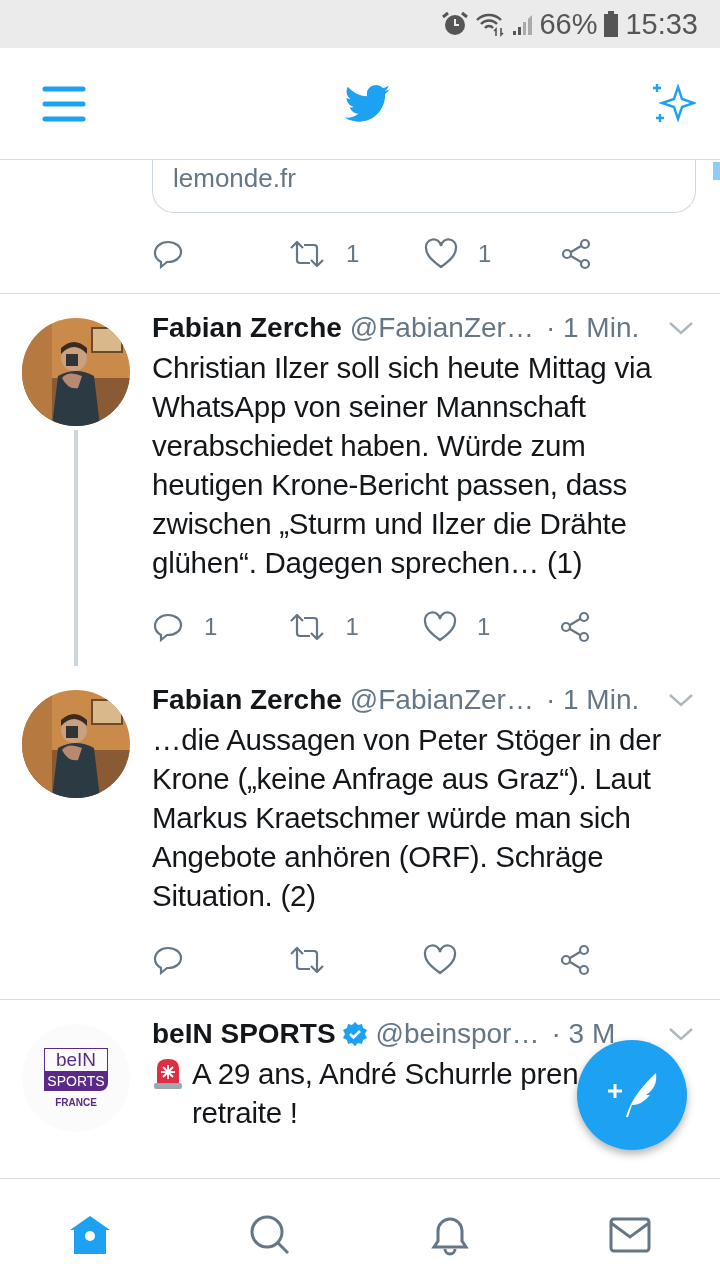 This screenshot has height=1280, width=720. I want to click on battery-icon, so click(611, 24).